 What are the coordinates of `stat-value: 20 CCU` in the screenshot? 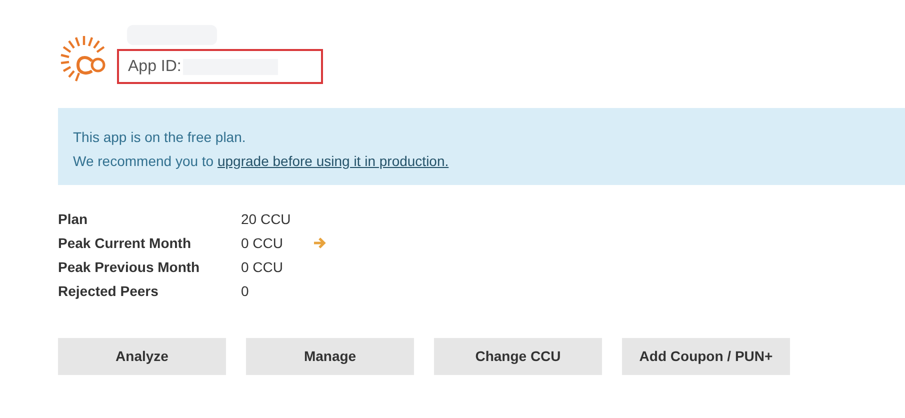 It's located at (266, 219).